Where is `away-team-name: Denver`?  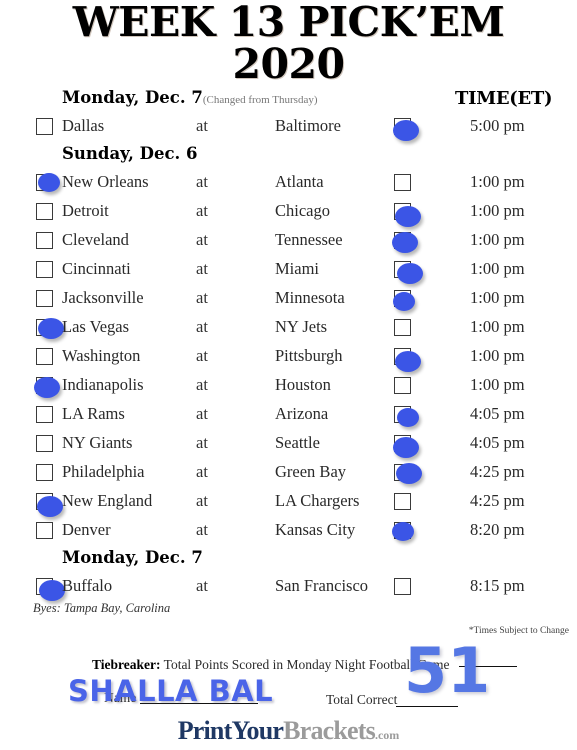
away-team-name: Denver is located at coordinates (86, 529).